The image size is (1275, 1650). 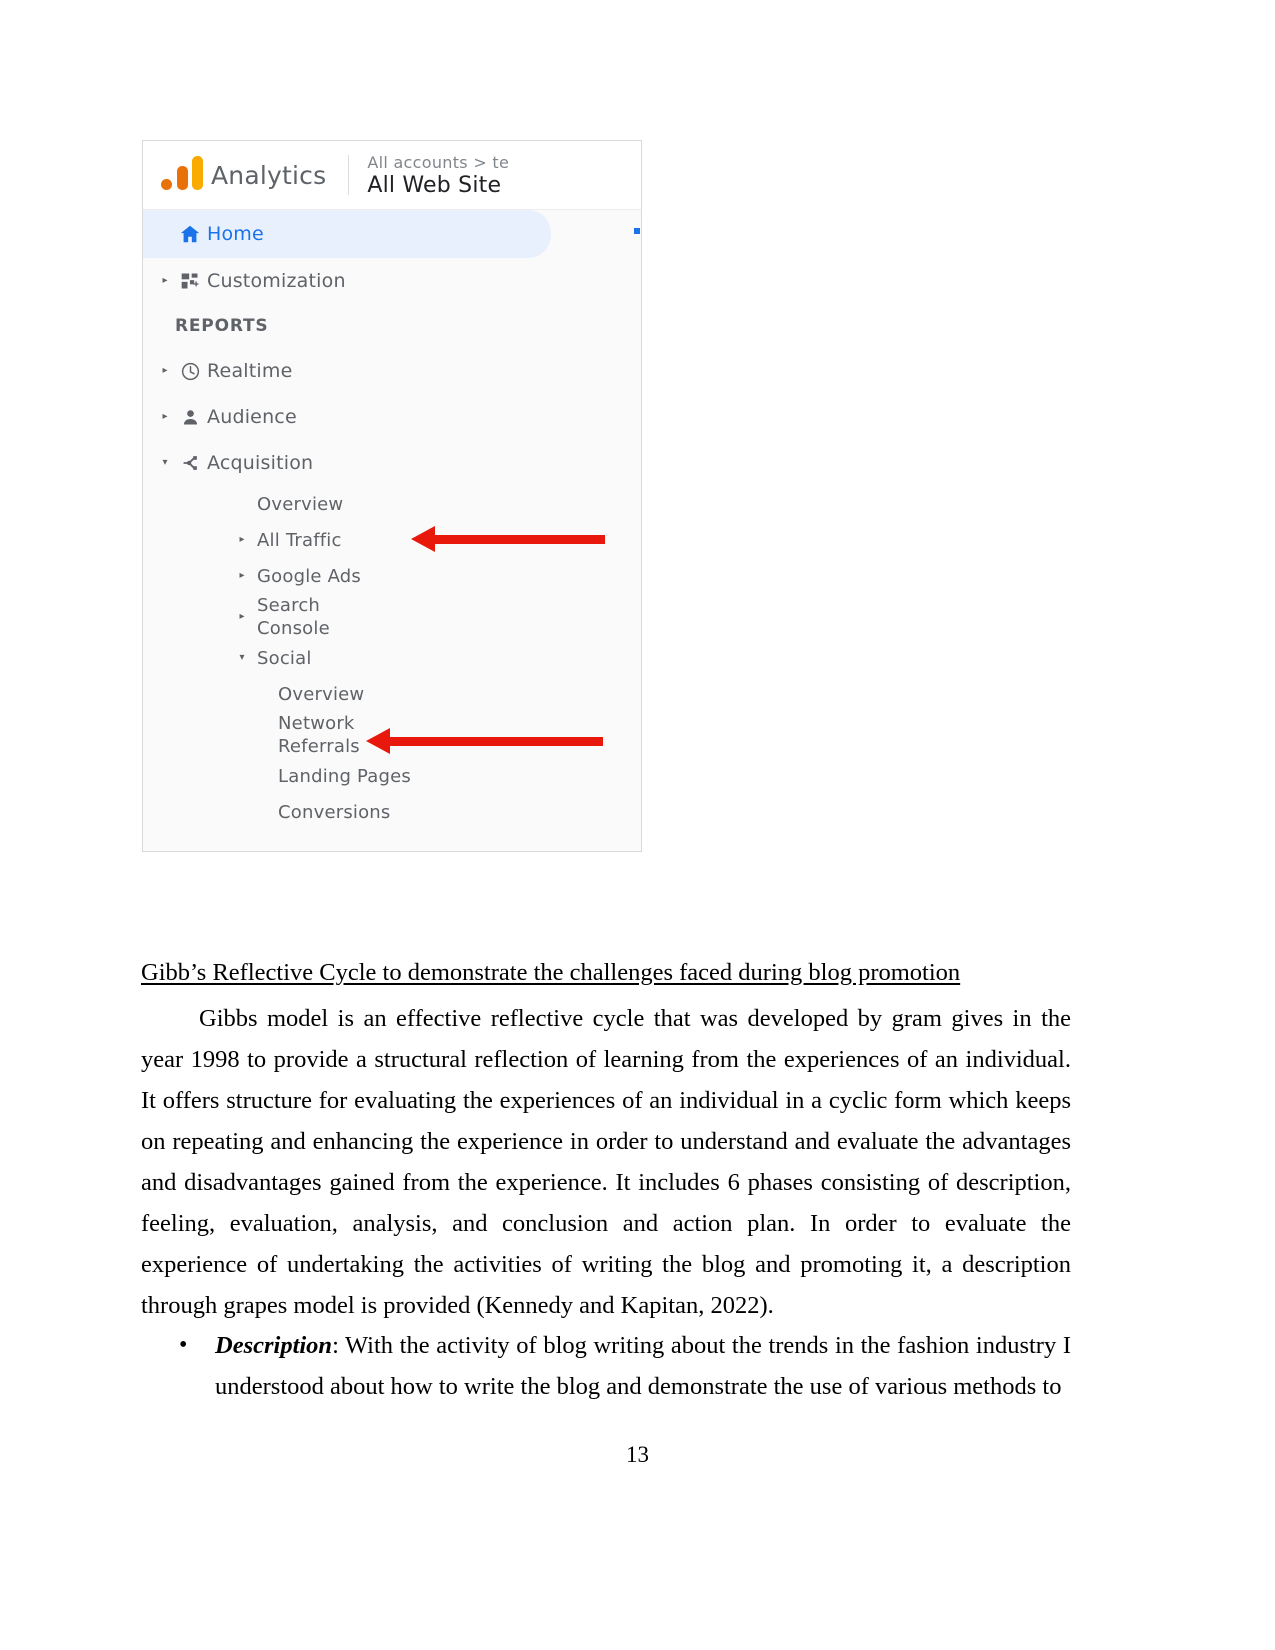 I want to click on sidebar-item-customization-label: Customization, so click(x=276, y=281).